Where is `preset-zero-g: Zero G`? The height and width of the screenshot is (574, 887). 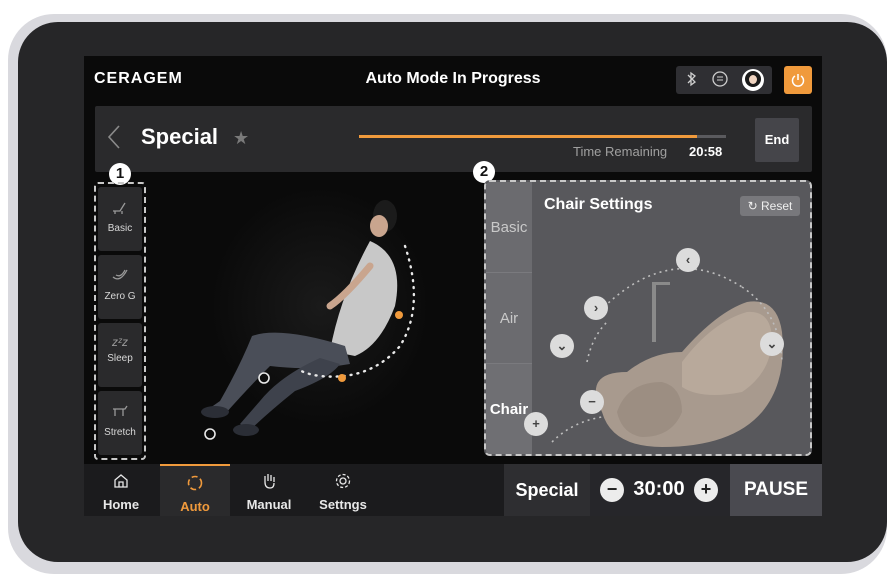 preset-zero-g: Zero G is located at coordinates (120, 287).